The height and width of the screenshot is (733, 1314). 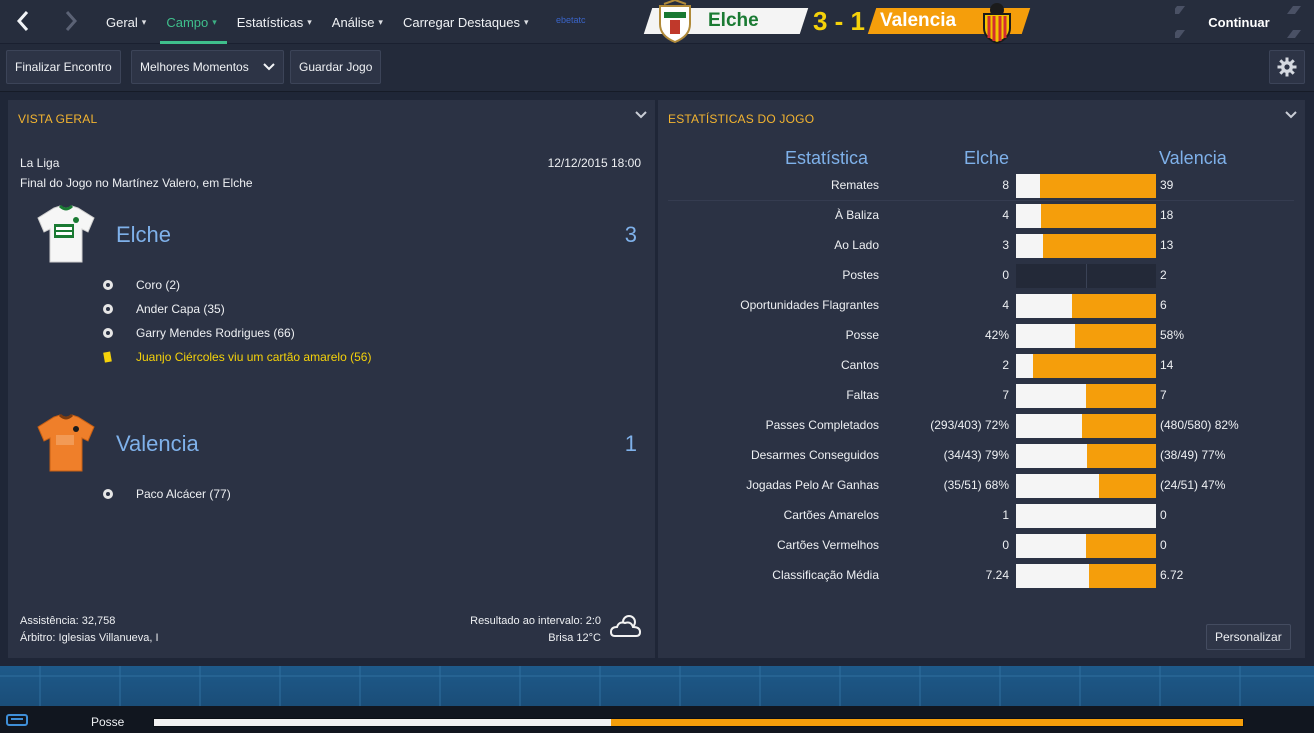 I want to click on highlights-label: Melhores Momentos, so click(x=194, y=67).